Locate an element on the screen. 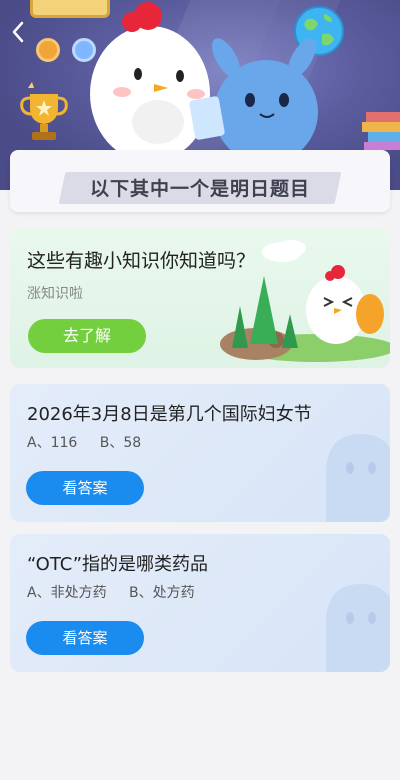 This screenshot has width=400, height=780. question-title: 2026年3月8日是第几个国际妇女节 is located at coordinates (169, 414).